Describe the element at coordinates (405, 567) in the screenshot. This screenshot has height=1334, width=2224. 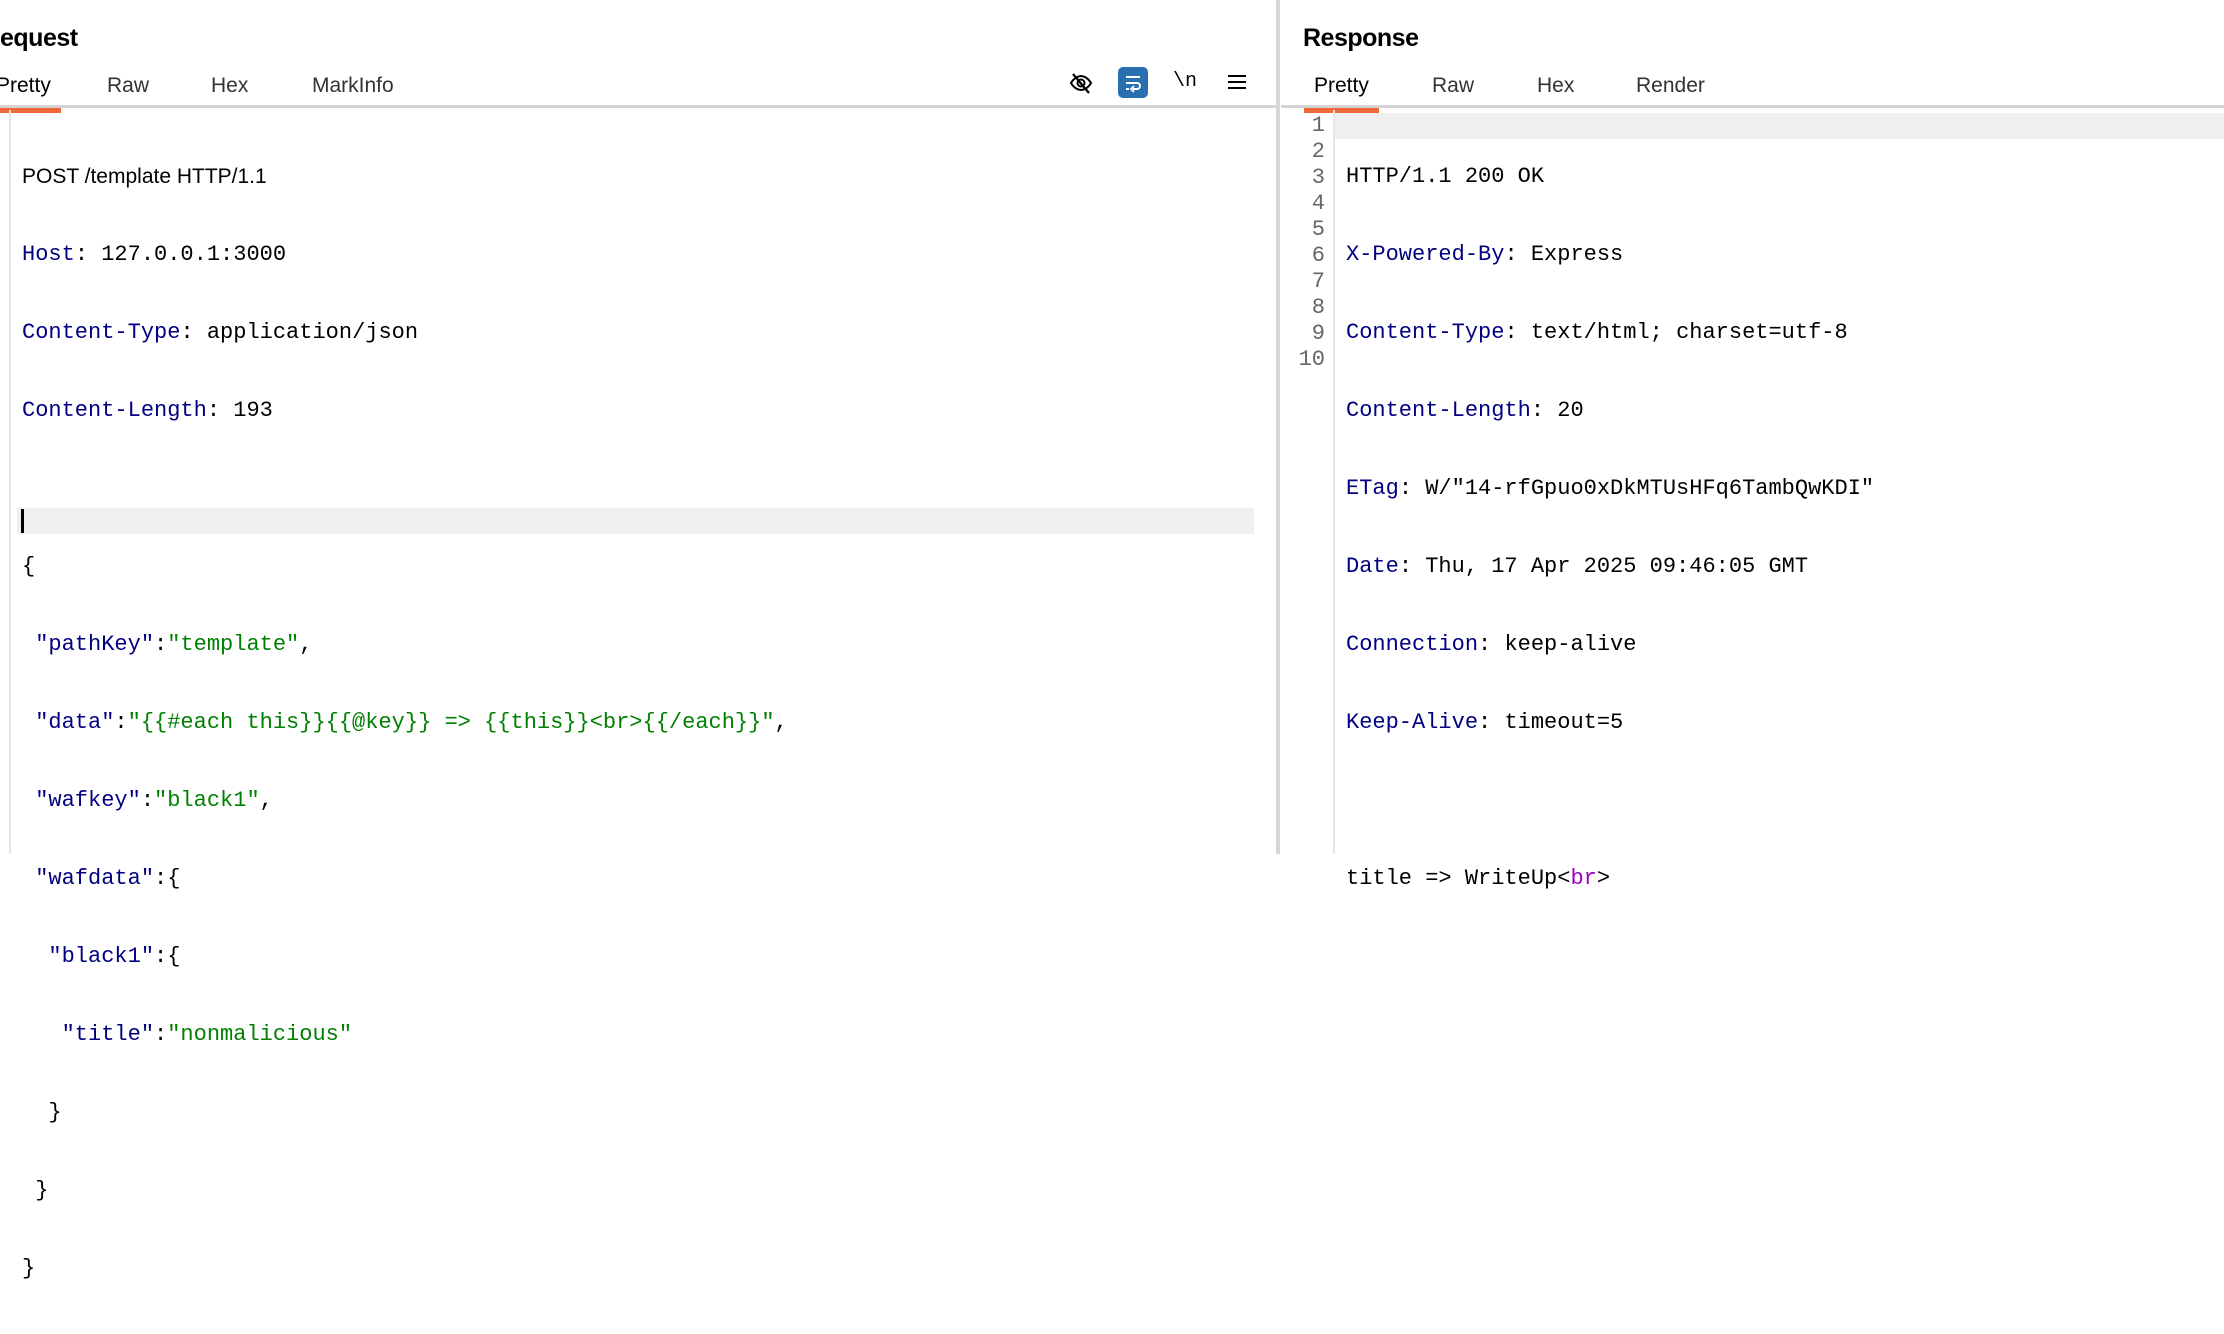
I see `json-line: {` at that location.